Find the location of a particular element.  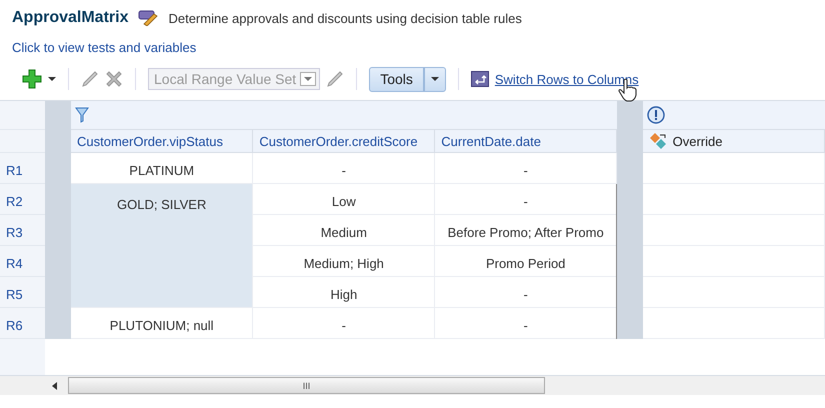

row-label: R4 is located at coordinates (22, 261).